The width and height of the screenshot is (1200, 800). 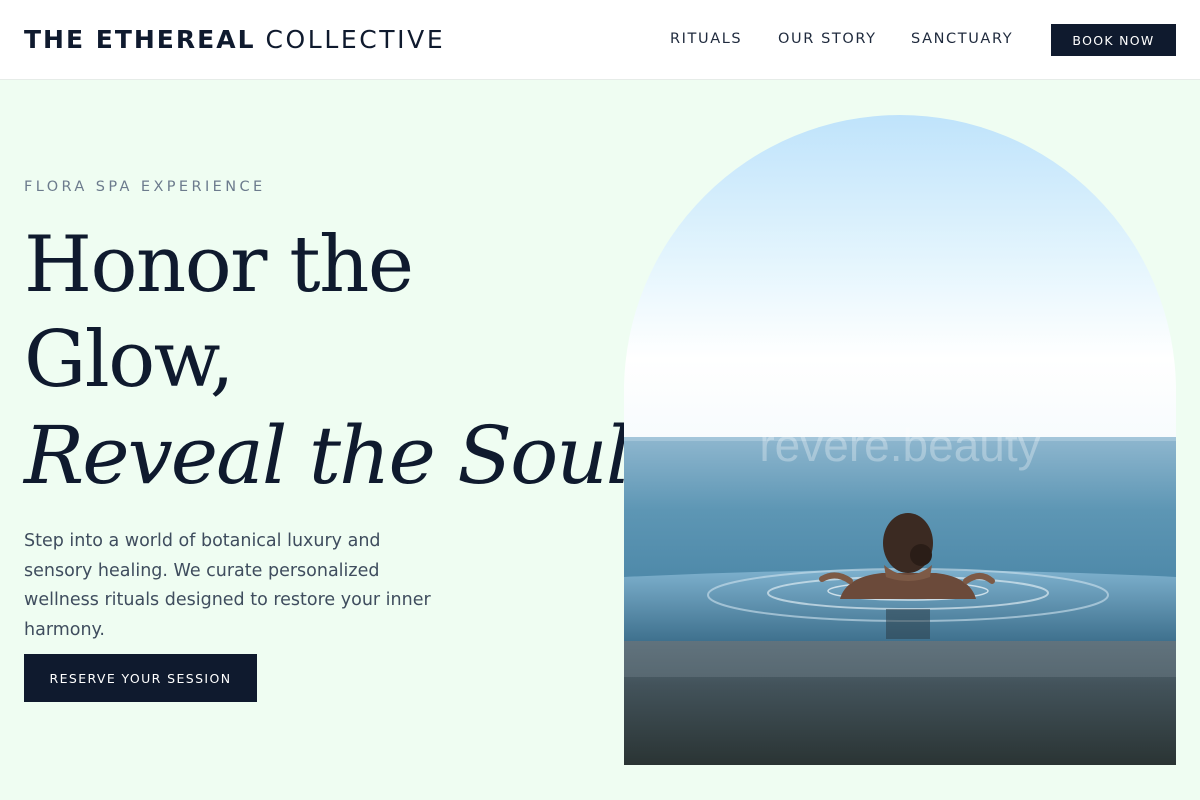 What do you see at coordinates (140, 39) in the screenshot?
I see `brand-name-strong: THE ETHEREAL` at bounding box center [140, 39].